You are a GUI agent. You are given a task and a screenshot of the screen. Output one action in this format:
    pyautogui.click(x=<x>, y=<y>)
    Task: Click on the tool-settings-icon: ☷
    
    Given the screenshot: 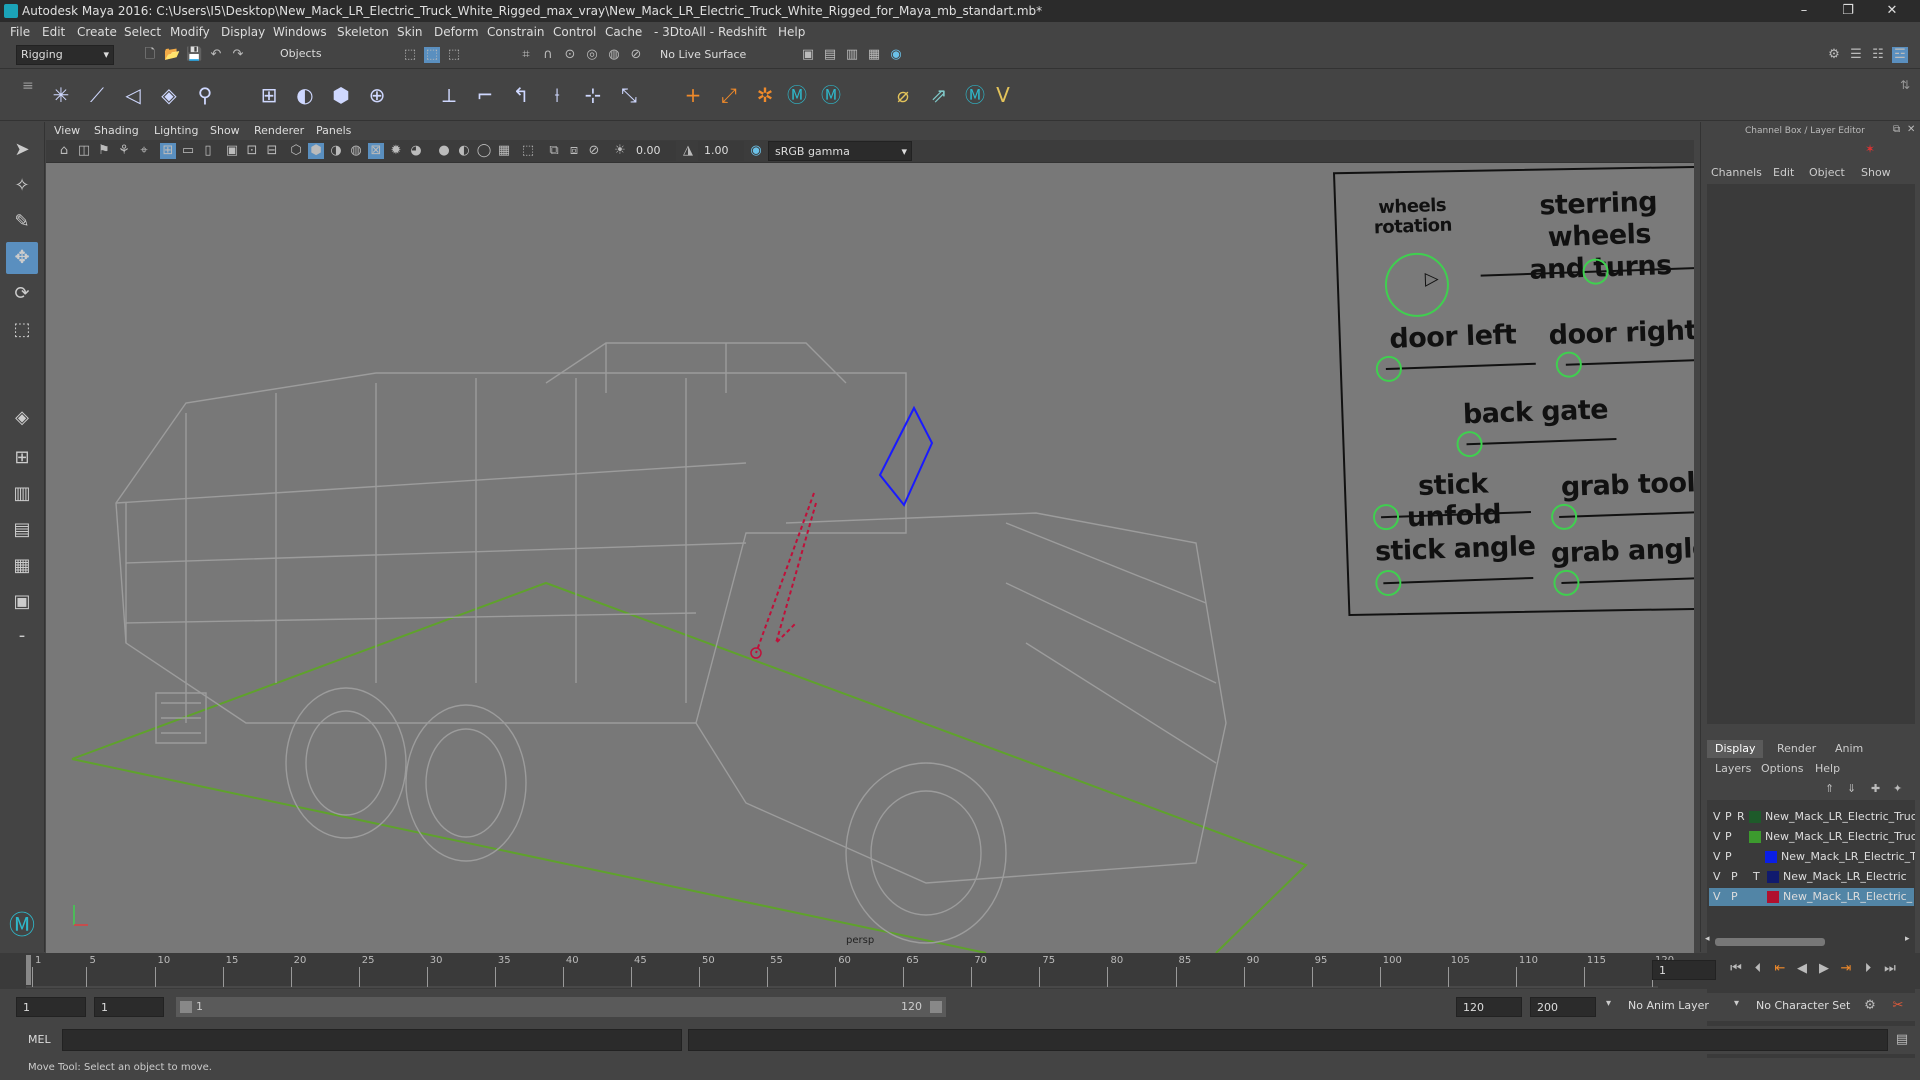 What is the action you would take?
    pyautogui.click(x=1878, y=55)
    